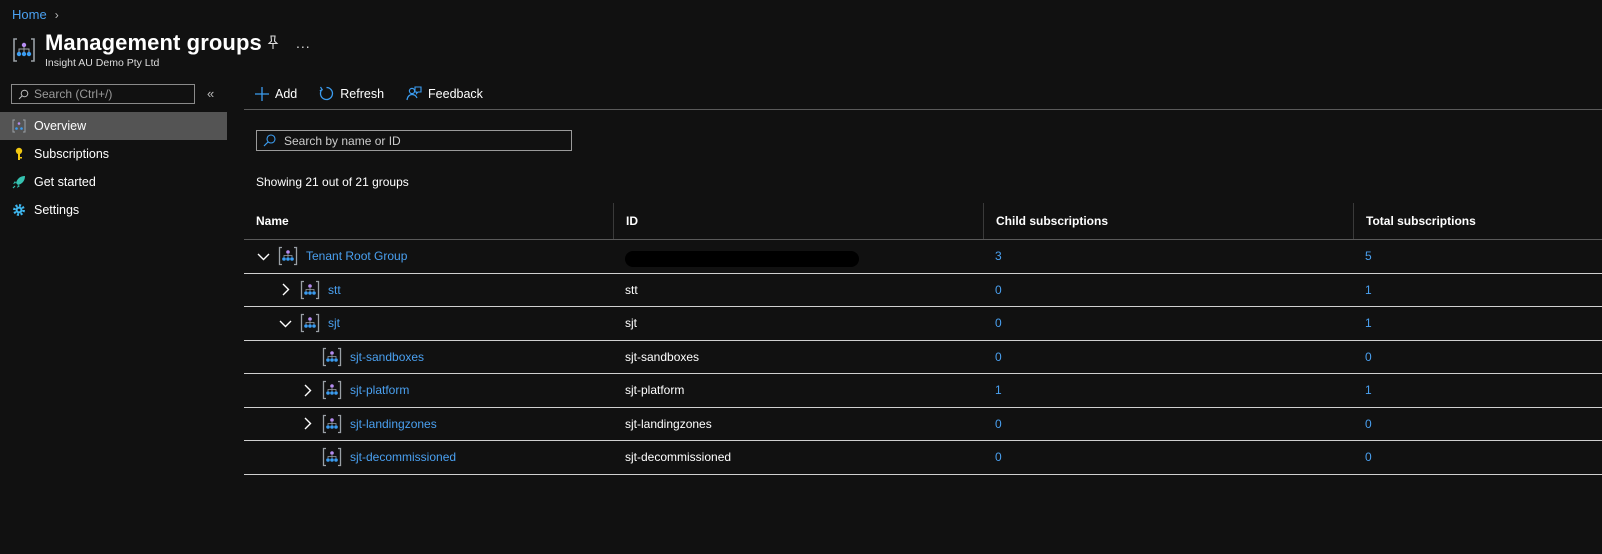  What do you see at coordinates (1169, 390) in the screenshot?
I see `child-subscriptions-cell: 1` at bounding box center [1169, 390].